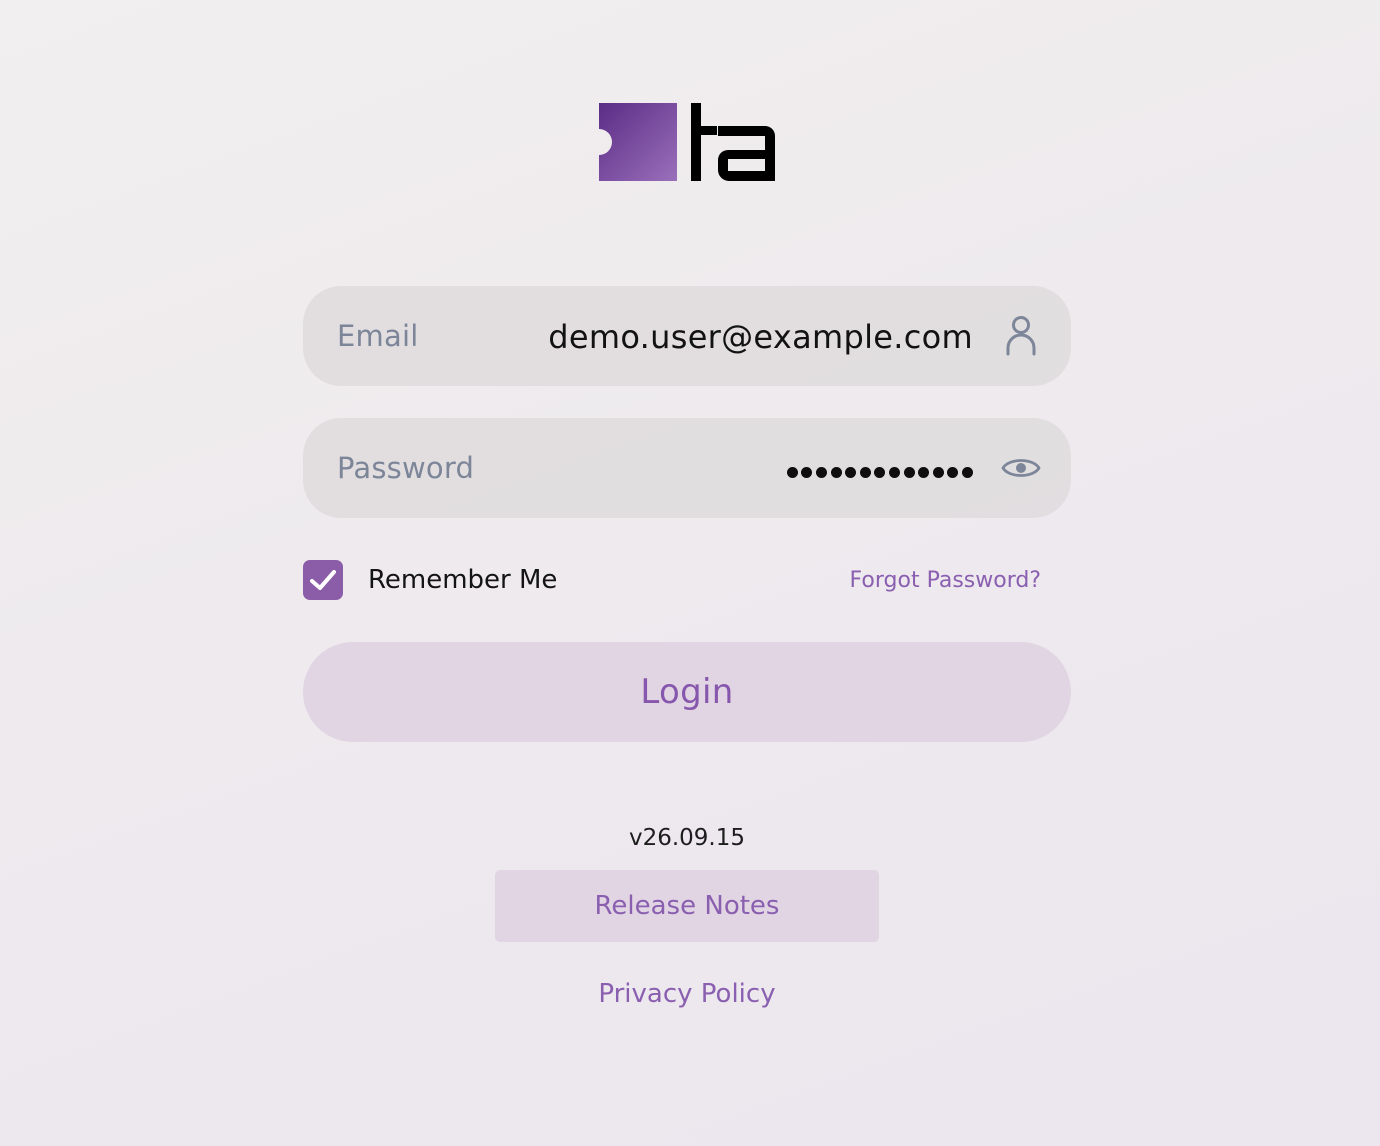 This screenshot has width=1380, height=1146. I want to click on password-label: Password, so click(406, 468).